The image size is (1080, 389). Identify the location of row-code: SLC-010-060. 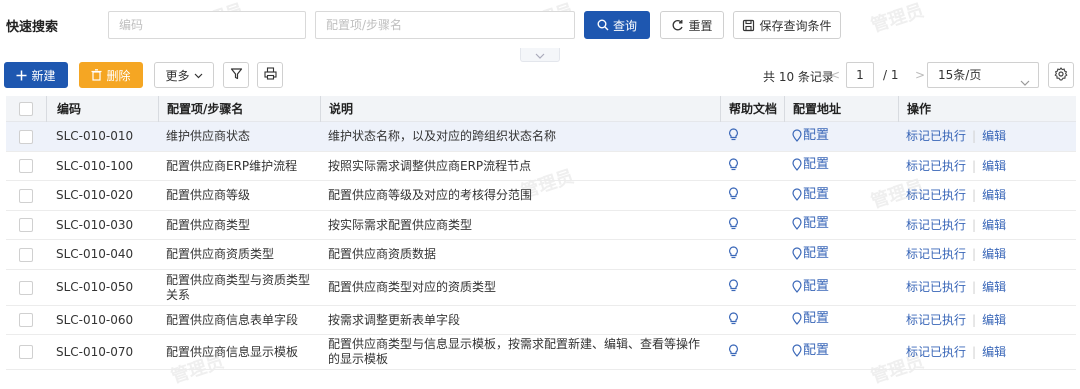
(95, 319).